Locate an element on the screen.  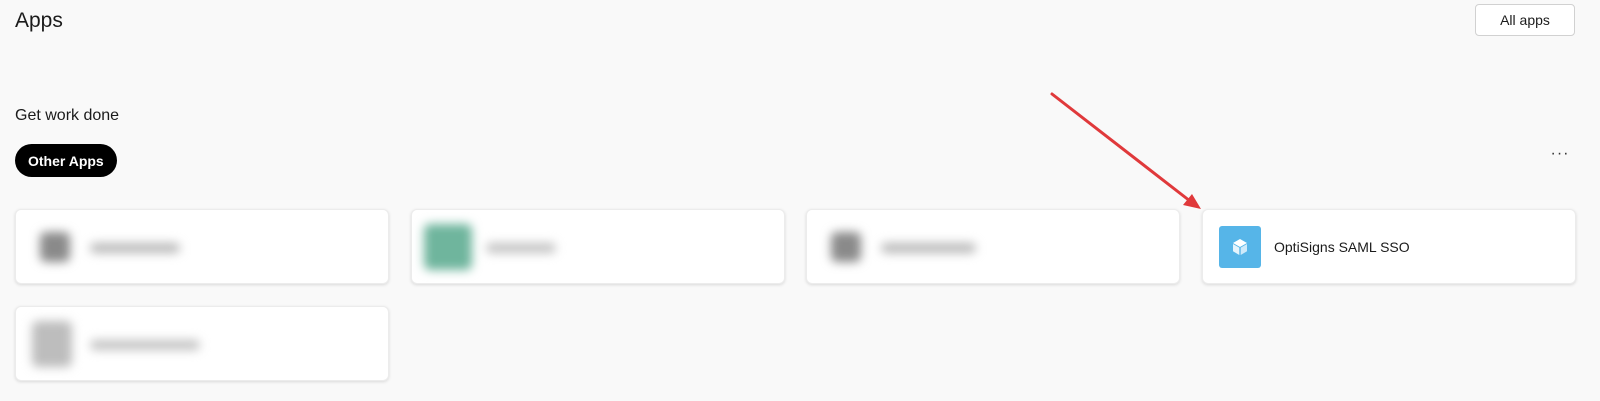
filter-pill-label: Other Apps is located at coordinates (66, 160).